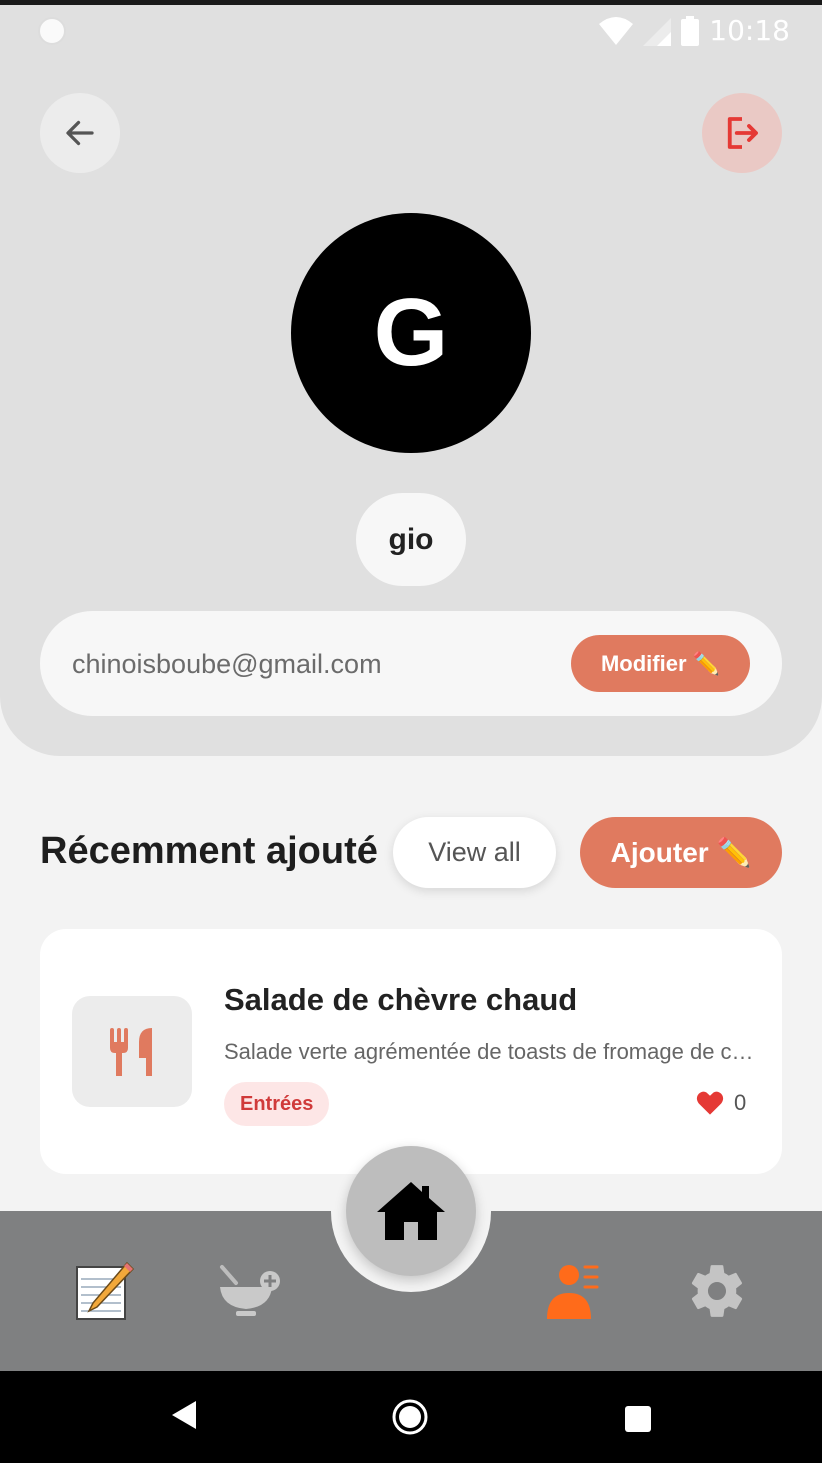 This screenshot has height=1463, width=822. What do you see at coordinates (227, 664) in the screenshot?
I see `email-text: chinoisboube@gmail.com` at bounding box center [227, 664].